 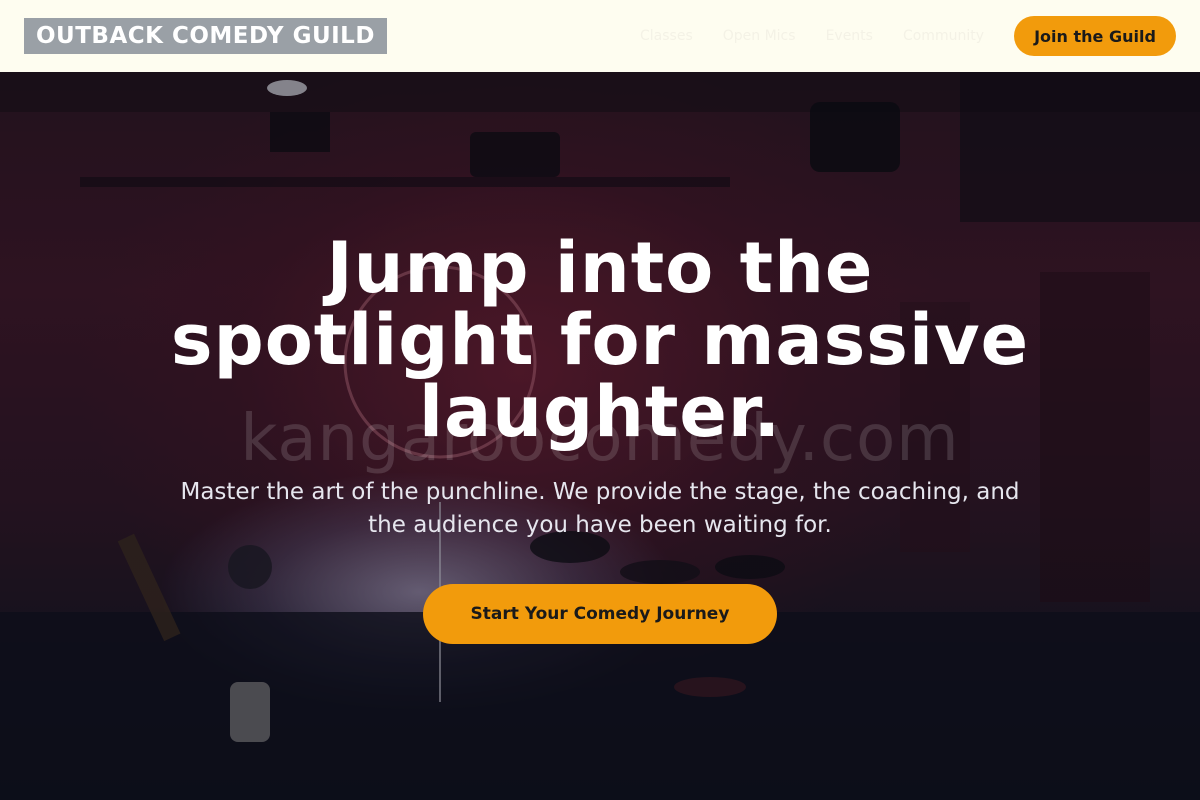 I want to click on nav-link-open-mics: Open Mics, so click(x=759, y=36).